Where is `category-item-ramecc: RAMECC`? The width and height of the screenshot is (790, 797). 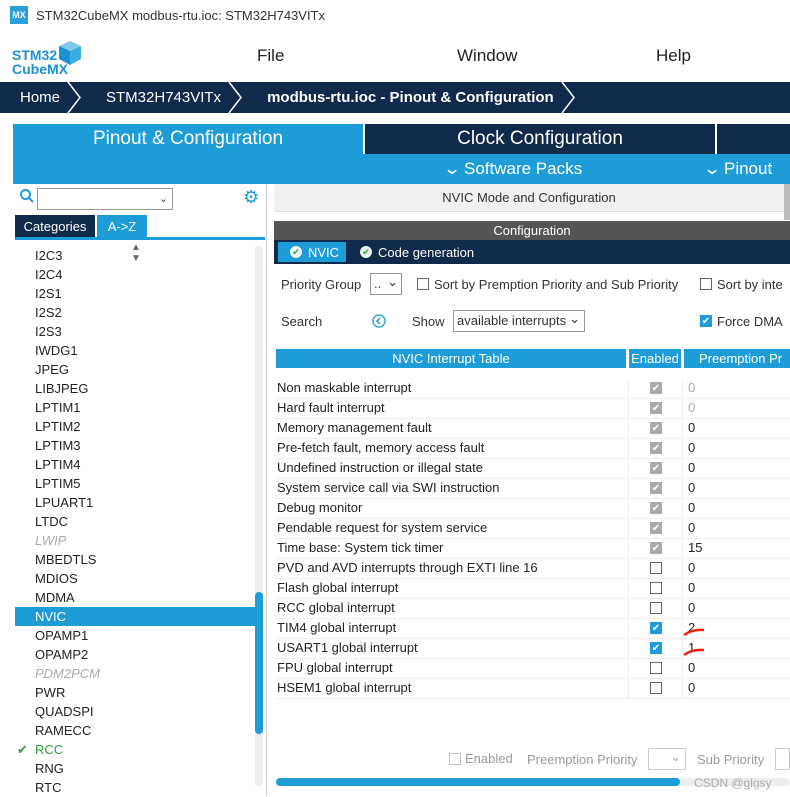
category-item-ramecc: RAMECC is located at coordinates (135, 730).